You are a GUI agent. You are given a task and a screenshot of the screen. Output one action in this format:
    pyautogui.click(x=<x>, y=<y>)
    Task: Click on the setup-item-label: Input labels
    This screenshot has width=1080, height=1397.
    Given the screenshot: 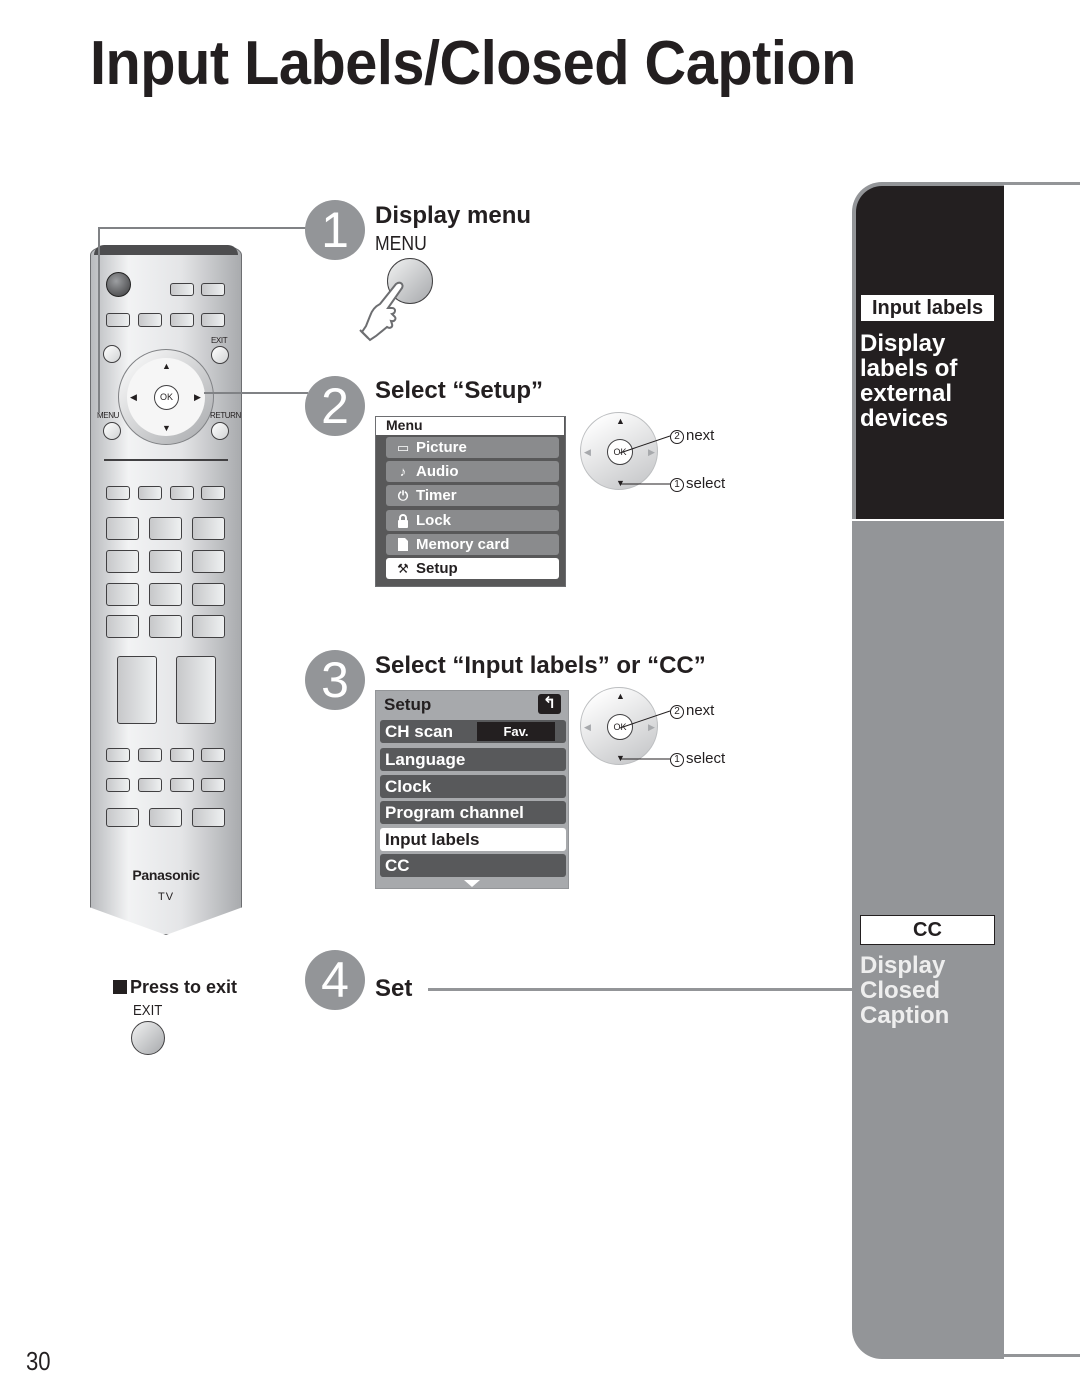 What is the action you would take?
    pyautogui.click(x=432, y=839)
    